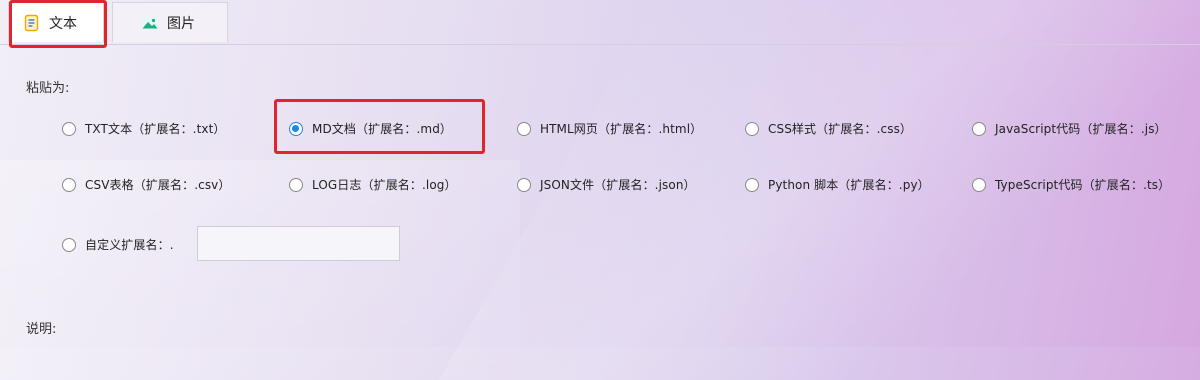 This screenshot has height=380, width=1200. Describe the element at coordinates (1081, 129) in the screenshot. I see `option-label: JavaScript代码（扩展名：.js）` at that location.